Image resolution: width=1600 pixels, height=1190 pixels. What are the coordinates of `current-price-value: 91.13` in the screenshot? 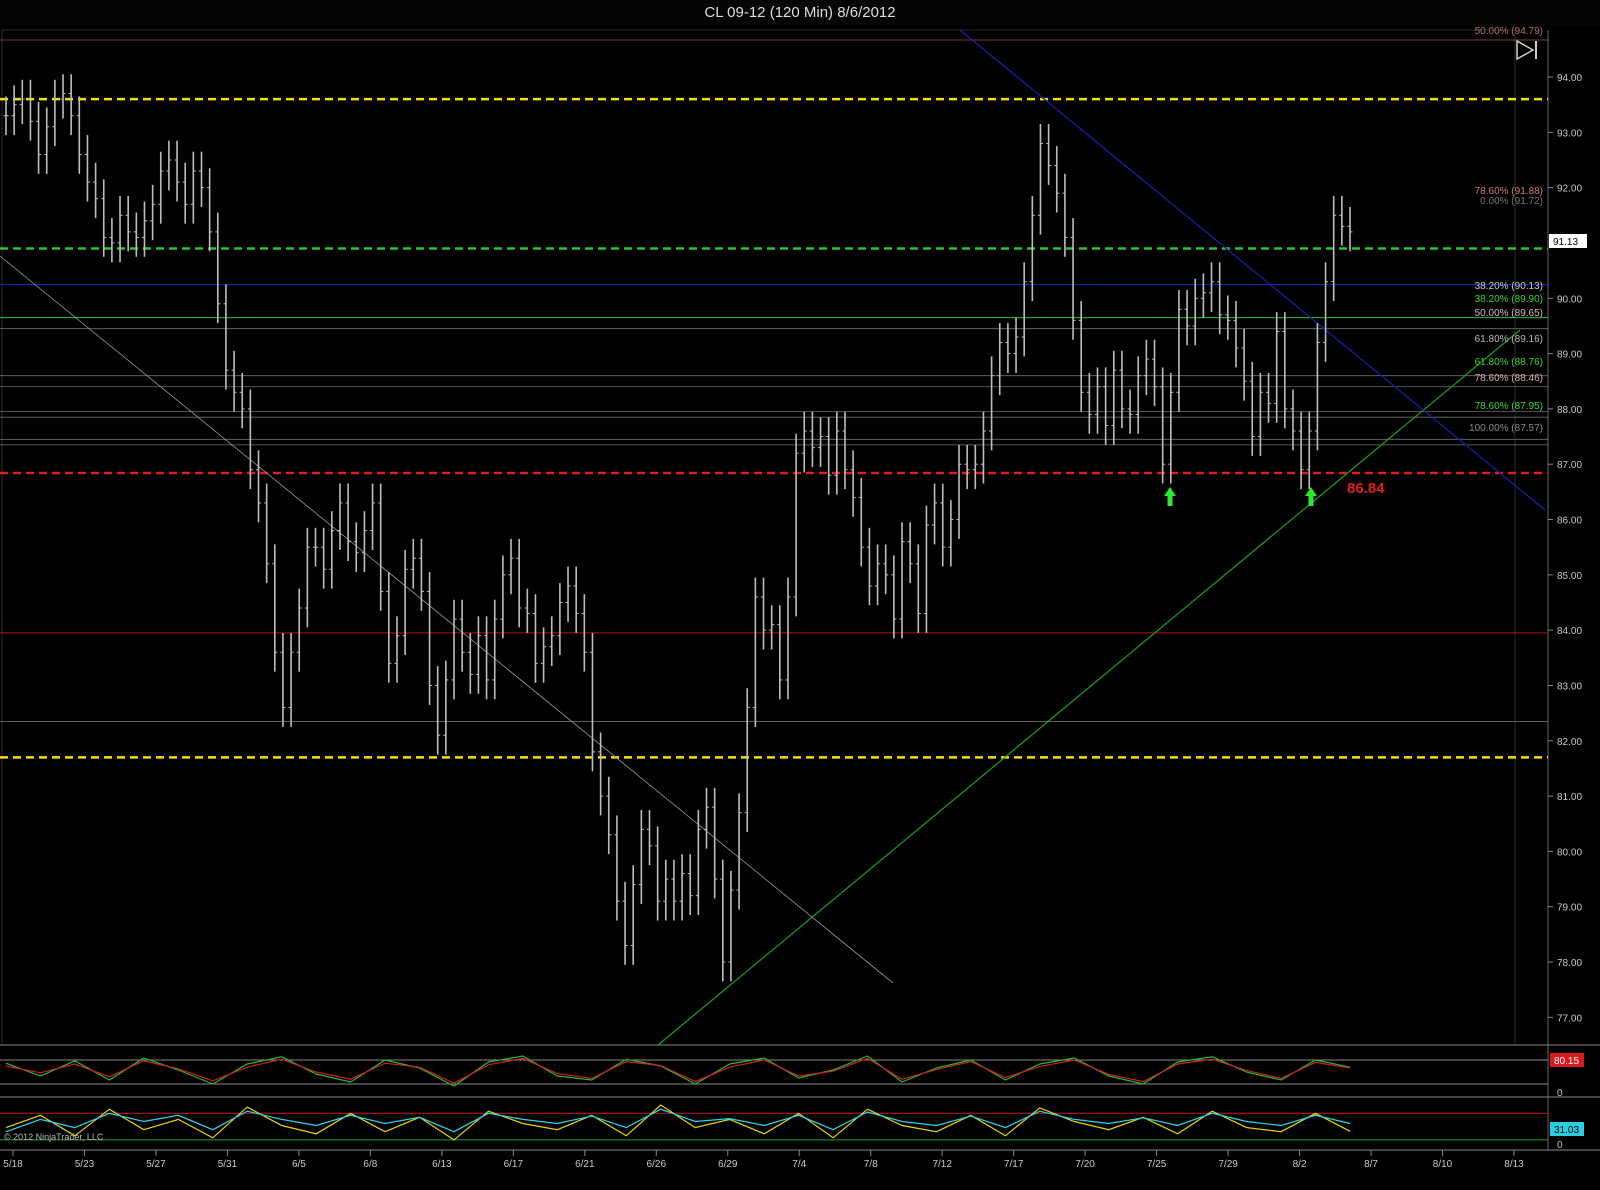 It's located at (1565, 242).